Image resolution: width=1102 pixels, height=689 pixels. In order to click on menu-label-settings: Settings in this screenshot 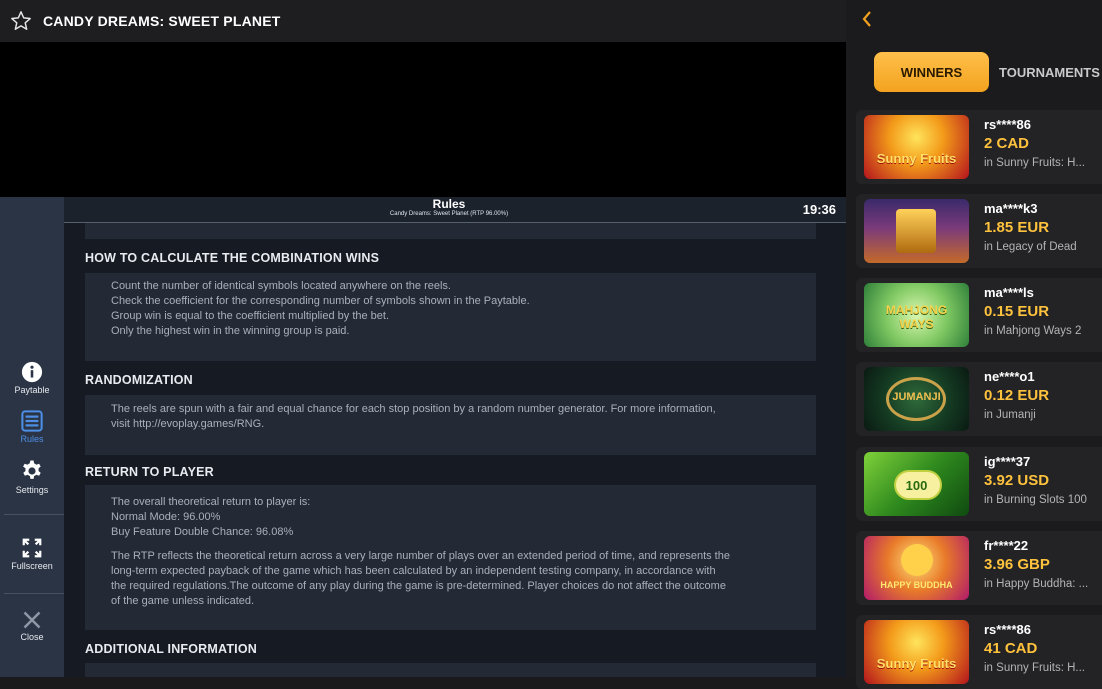, I will do `click(32, 490)`.